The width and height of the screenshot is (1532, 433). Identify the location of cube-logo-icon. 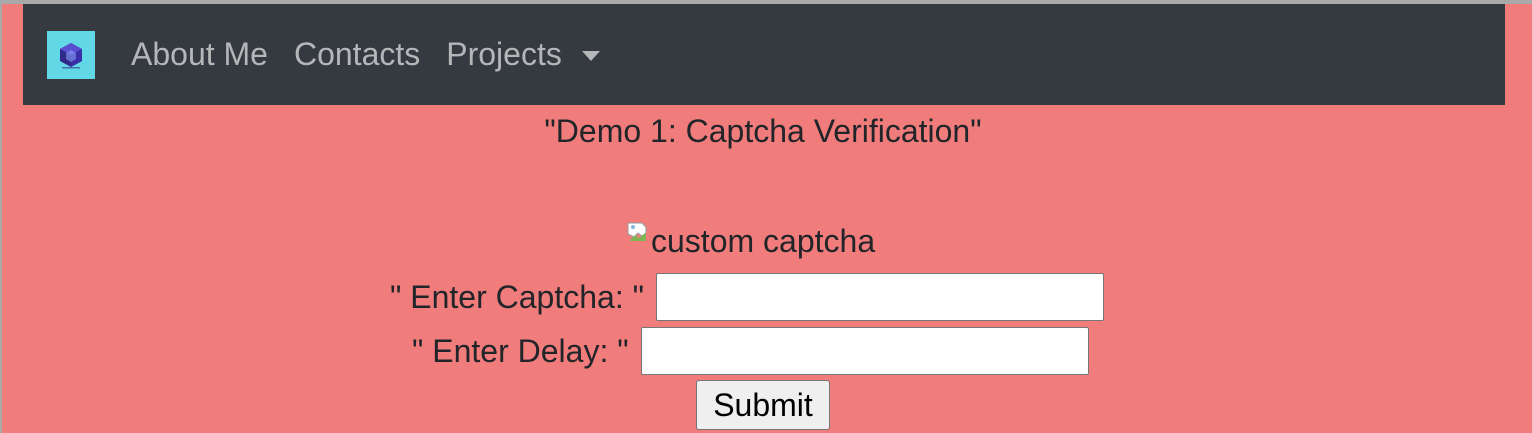
(71, 56).